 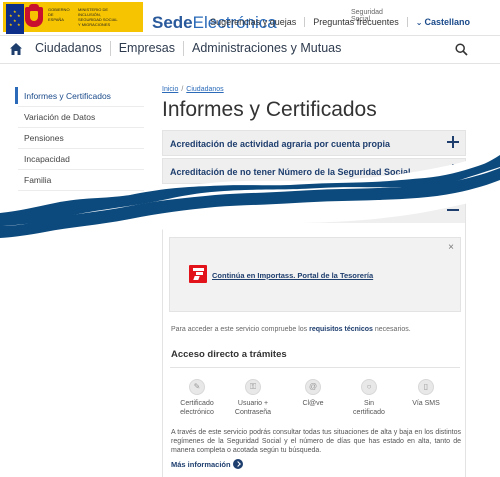 What do you see at coordinates (146, 48) in the screenshot?
I see `nav-empresas: Empresas` at bounding box center [146, 48].